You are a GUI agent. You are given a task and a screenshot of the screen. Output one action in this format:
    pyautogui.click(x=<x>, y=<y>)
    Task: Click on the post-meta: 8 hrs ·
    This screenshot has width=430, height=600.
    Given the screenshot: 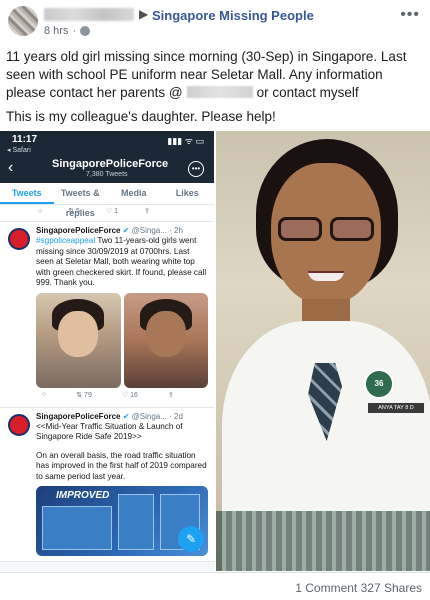 What is the action you would take?
    pyautogui.click(x=67, y=31)
    